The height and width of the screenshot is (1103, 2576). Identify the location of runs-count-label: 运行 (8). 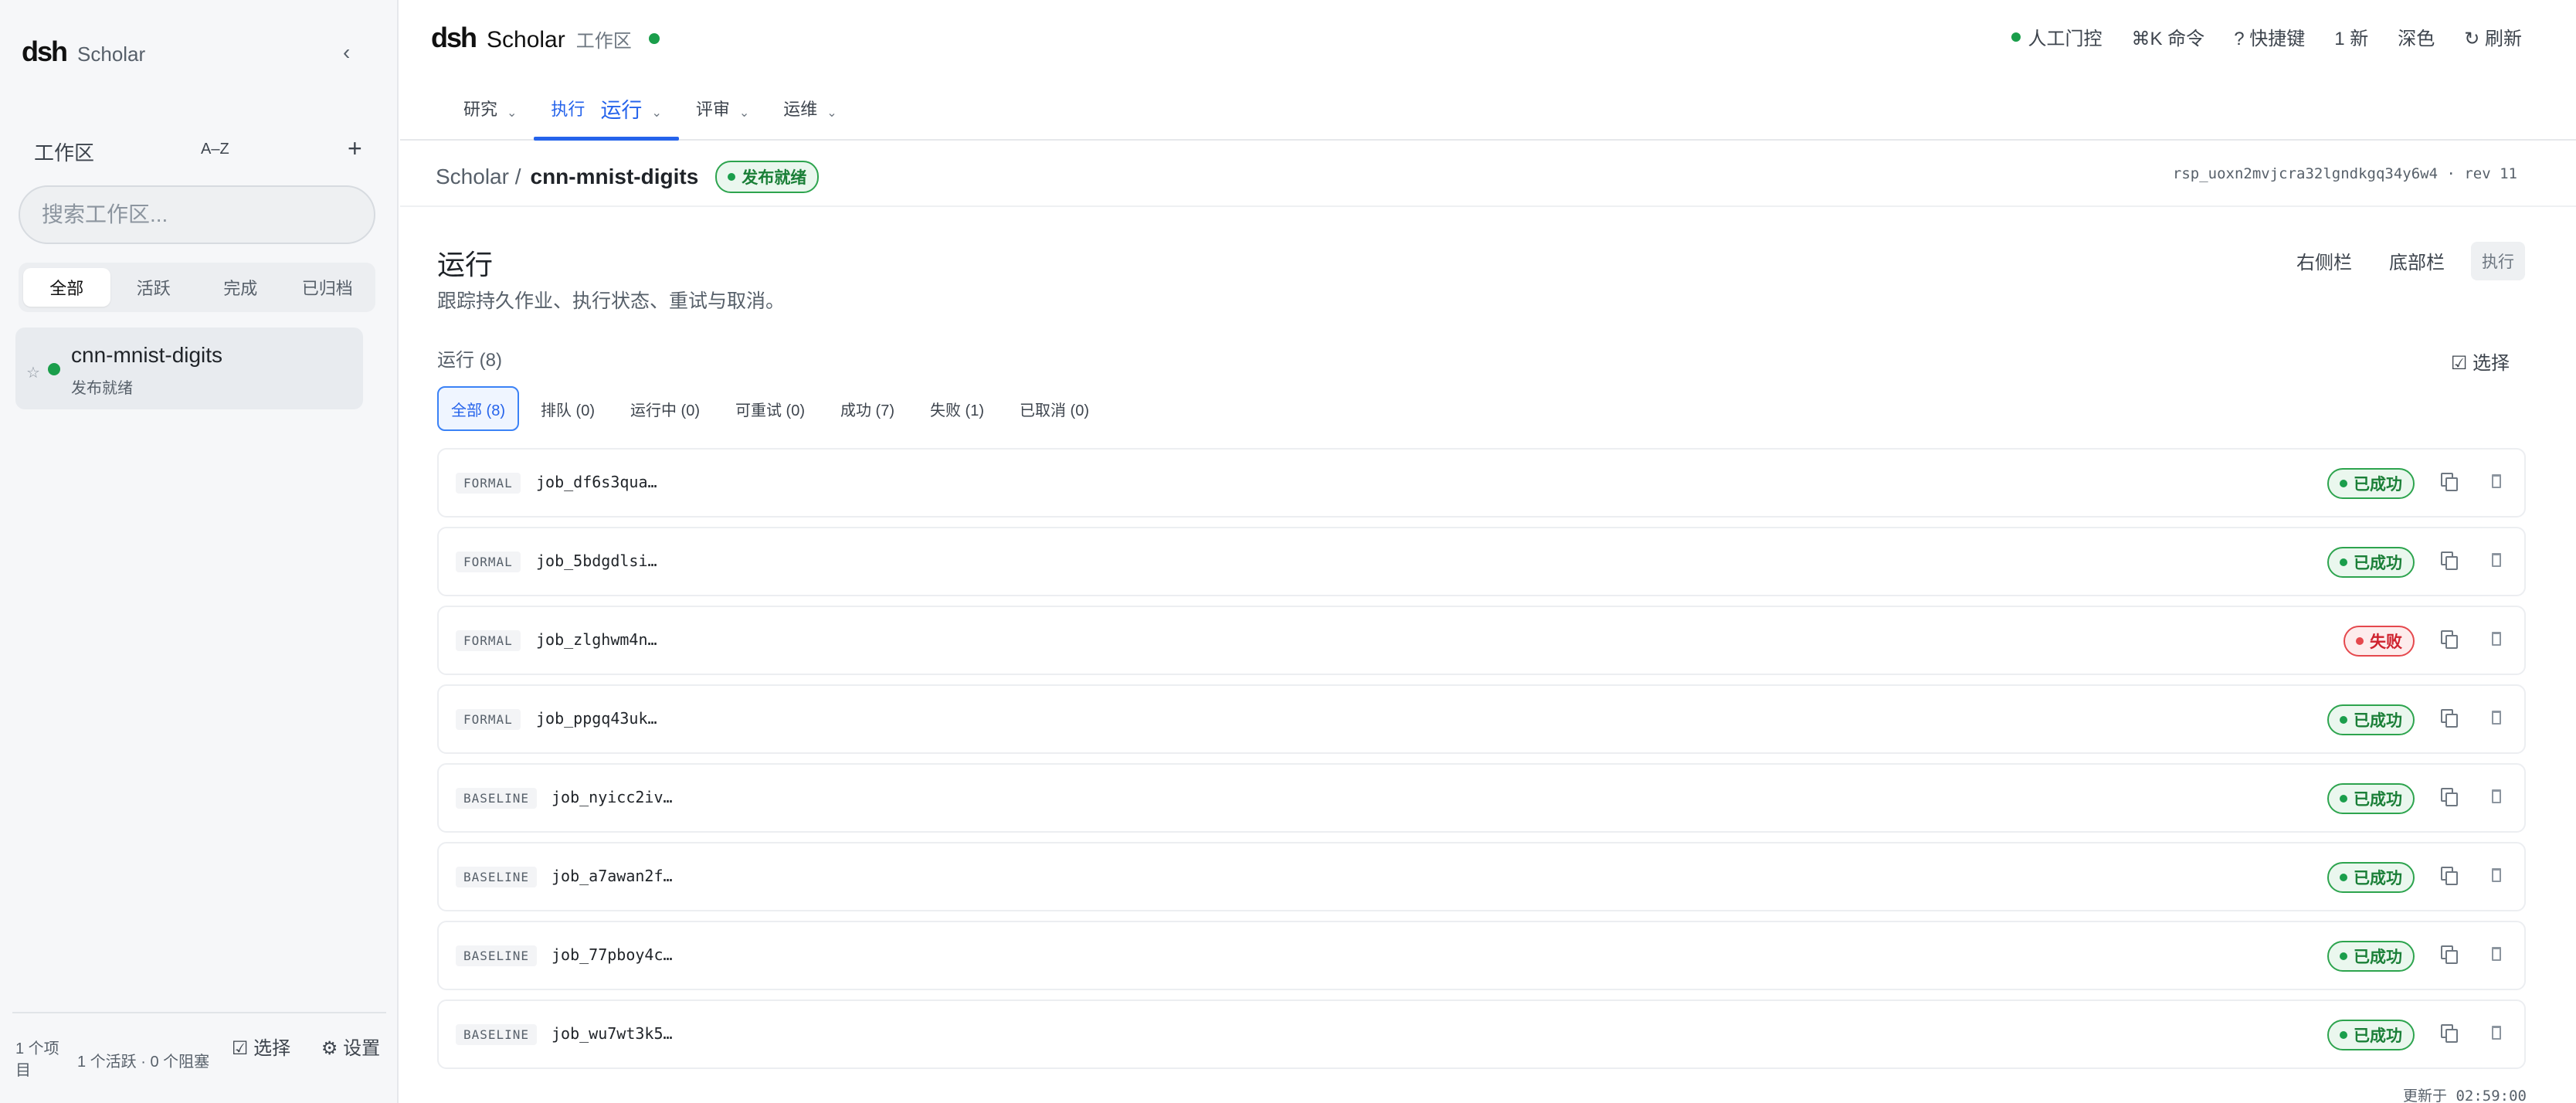
(469, 360).